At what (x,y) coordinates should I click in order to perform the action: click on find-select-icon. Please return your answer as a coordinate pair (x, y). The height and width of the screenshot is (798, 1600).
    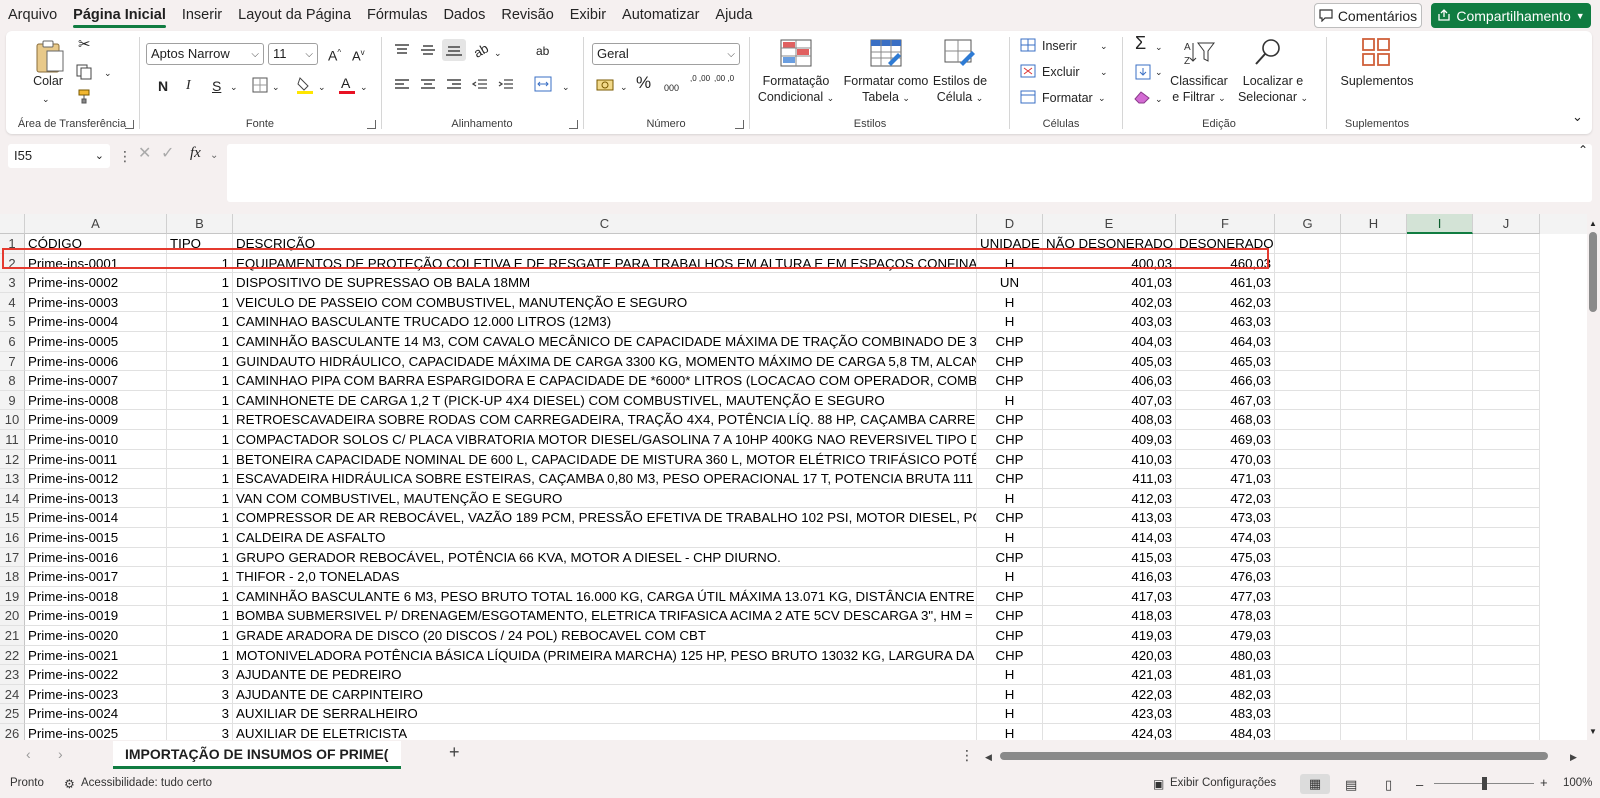
    Looking at the image, I should click on (1268, 52).